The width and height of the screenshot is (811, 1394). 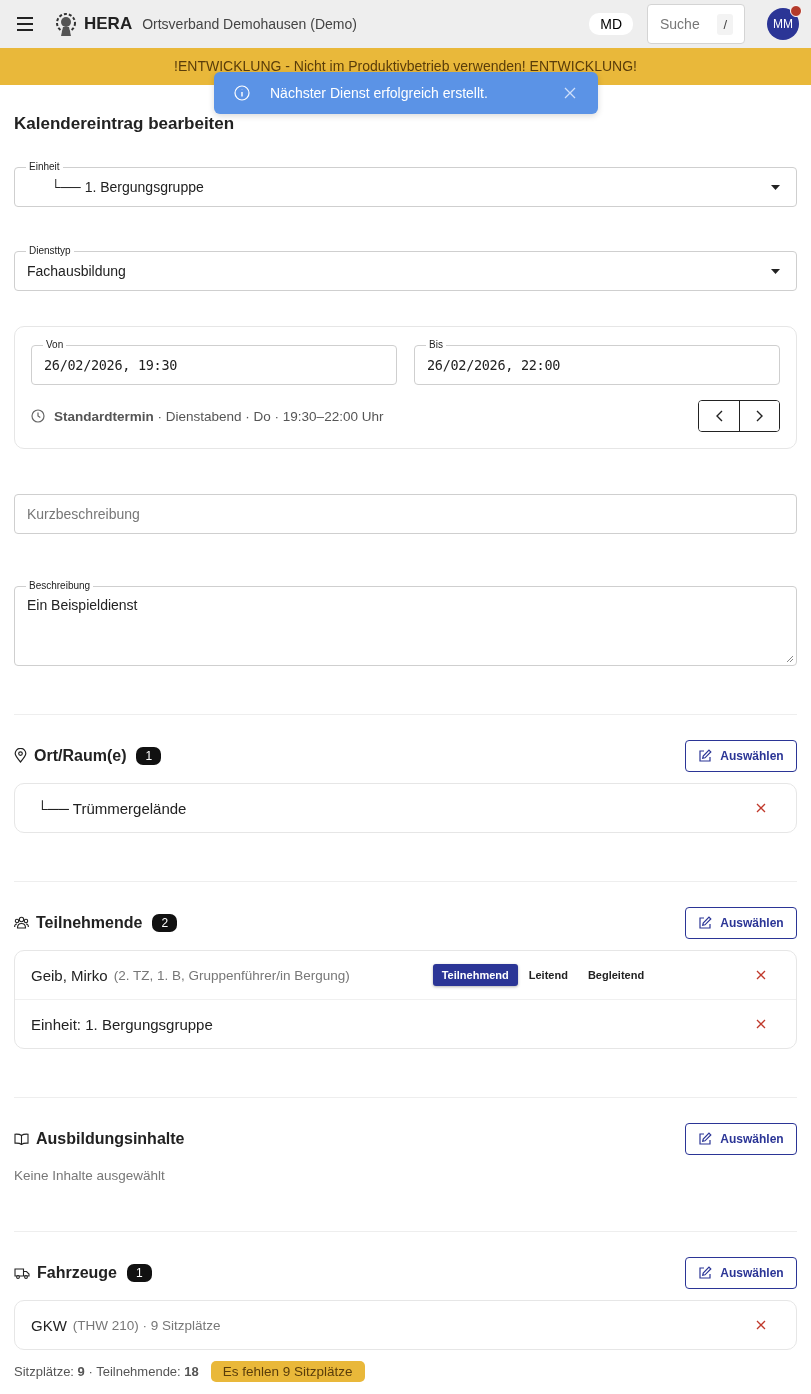 I want to click on organization-name: Ortsverband Demohausen (Demo), so click(x=249, y=24).